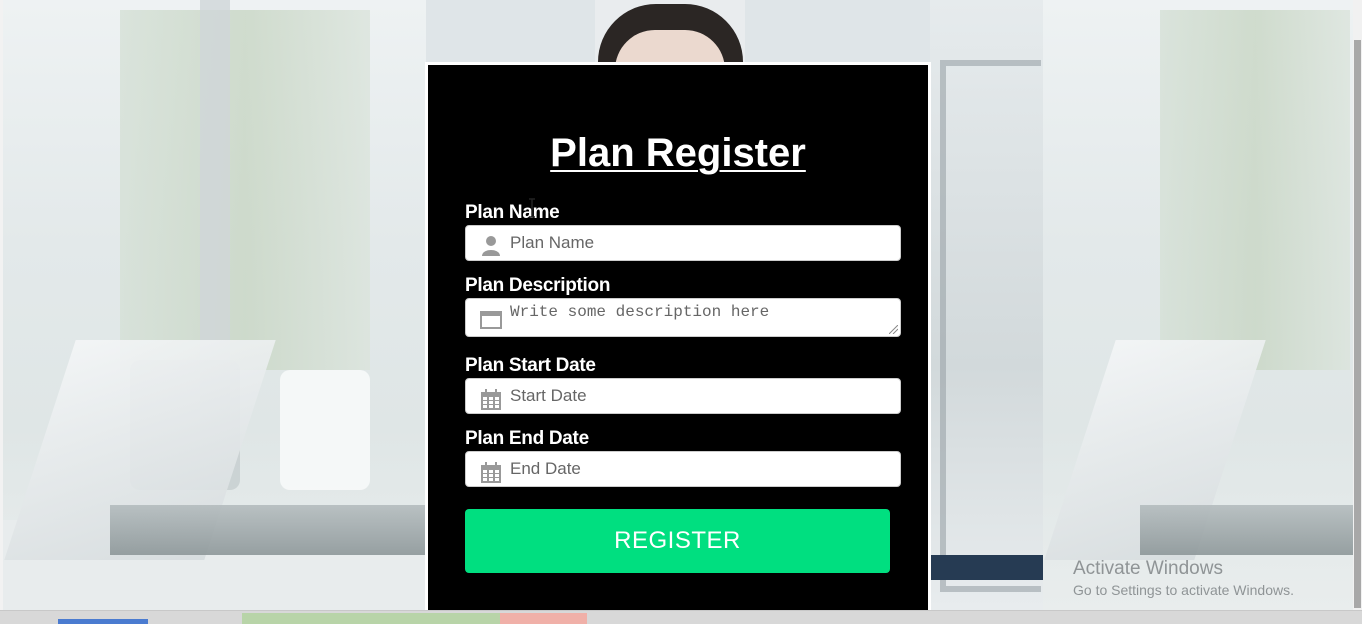 The image size is (1362, 624). Describe the element at coordinates (700, 469) in the screenshot. I see `plan-end-date-input` at that location.